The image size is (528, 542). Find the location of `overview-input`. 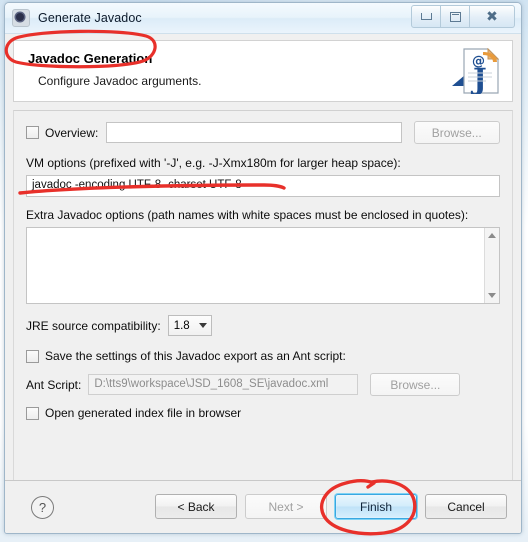

overview-input is located at coordinates (254, 132).